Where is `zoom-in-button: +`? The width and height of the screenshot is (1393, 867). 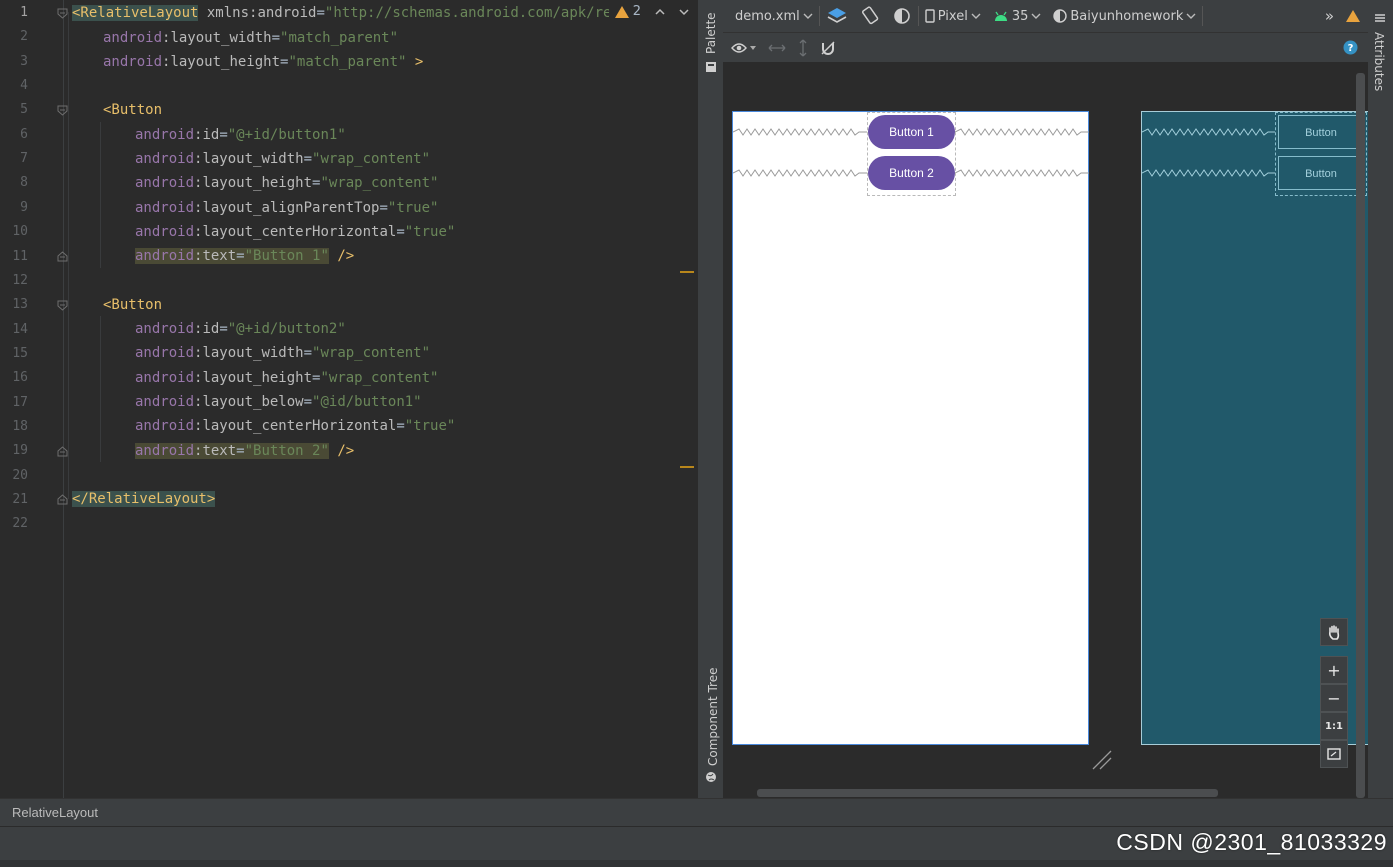 zoom-in-button: + is located at coordinates (1334, 670).